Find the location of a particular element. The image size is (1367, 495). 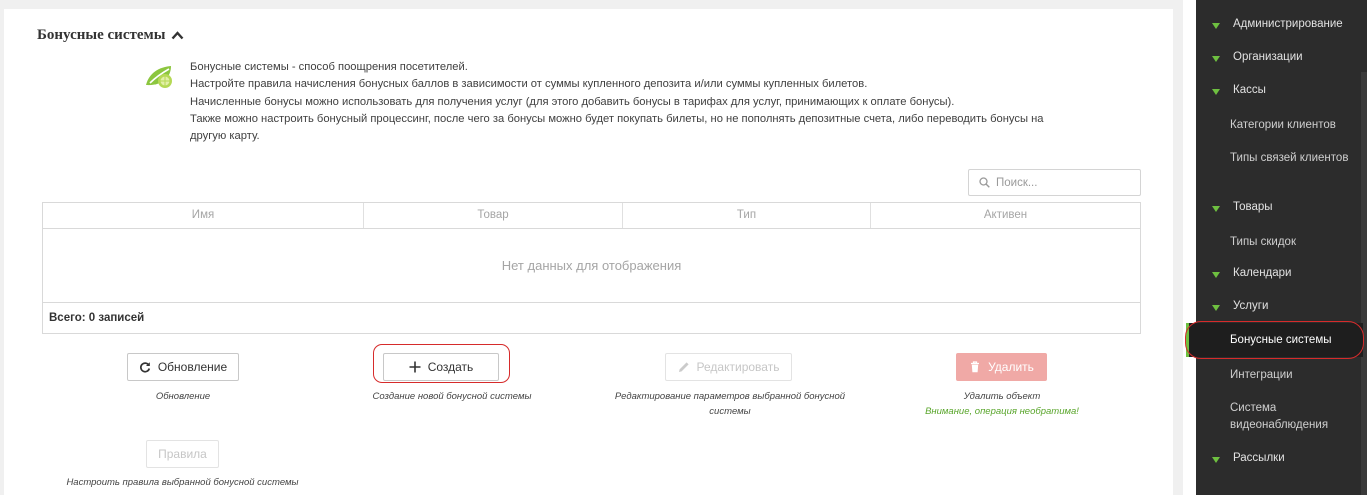

record-count: Всего: 0 записей is located at coordinates (591, 318).